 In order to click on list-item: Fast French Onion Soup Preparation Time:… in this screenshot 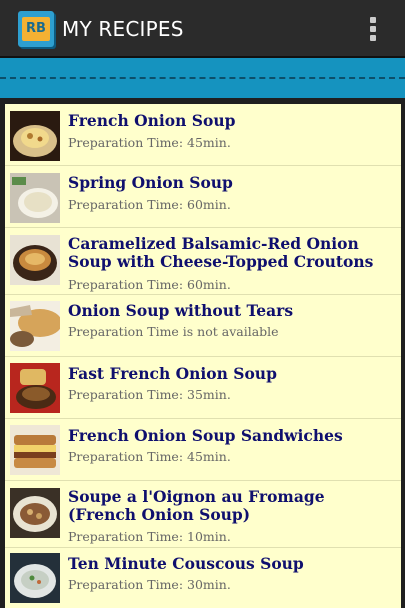, I will do `click(203, 388)`.